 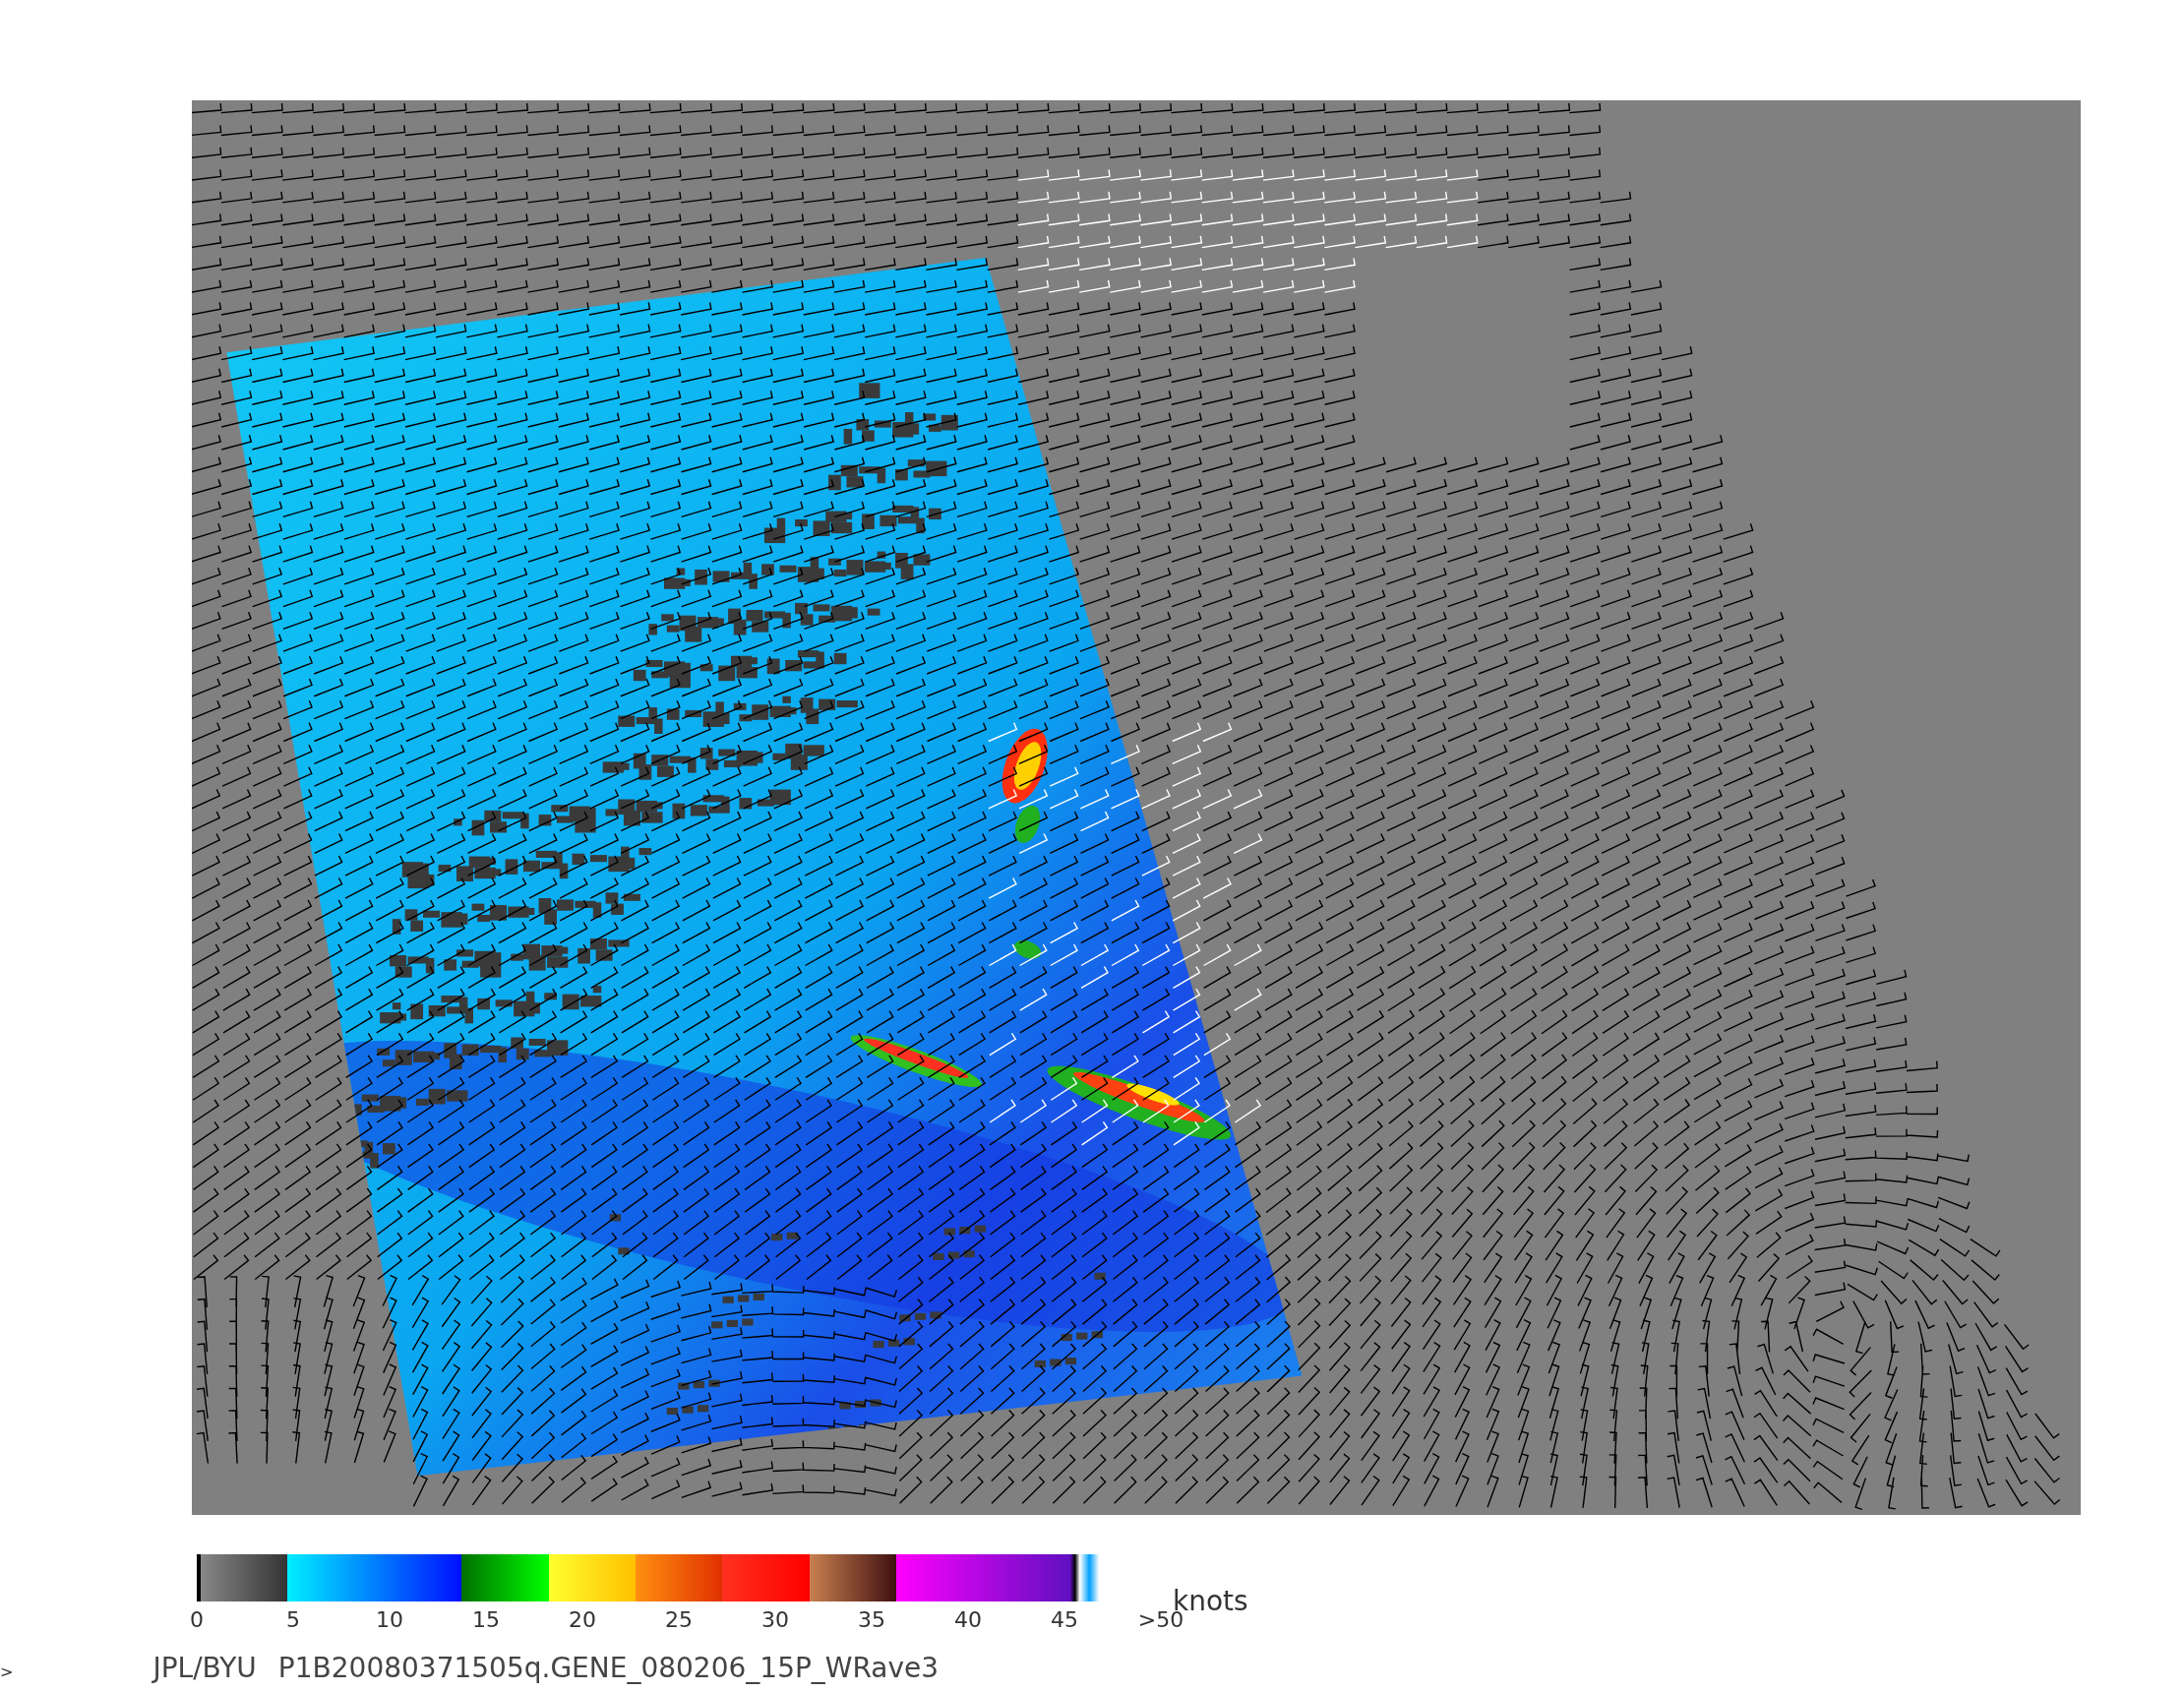 I want to click on scale-tick-label: 0, so click(x=197, y=1619).